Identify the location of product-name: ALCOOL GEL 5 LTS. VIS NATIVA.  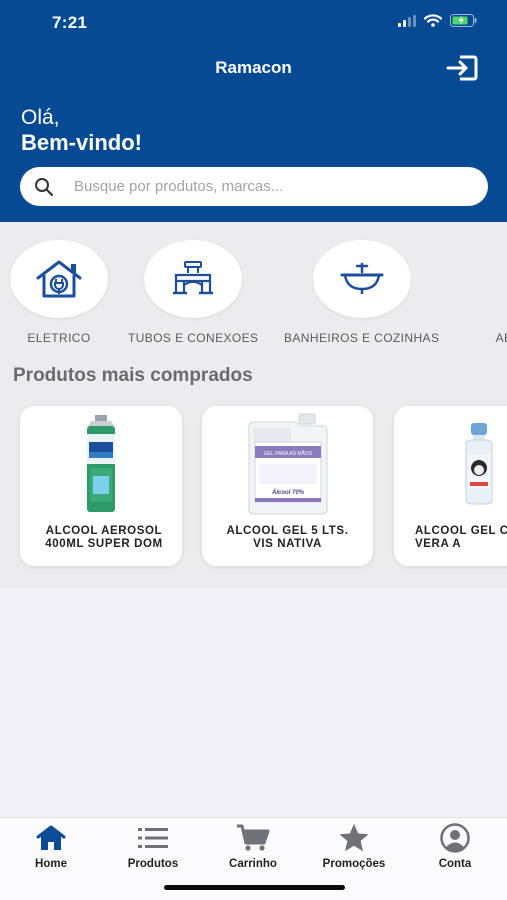
(287, 537).